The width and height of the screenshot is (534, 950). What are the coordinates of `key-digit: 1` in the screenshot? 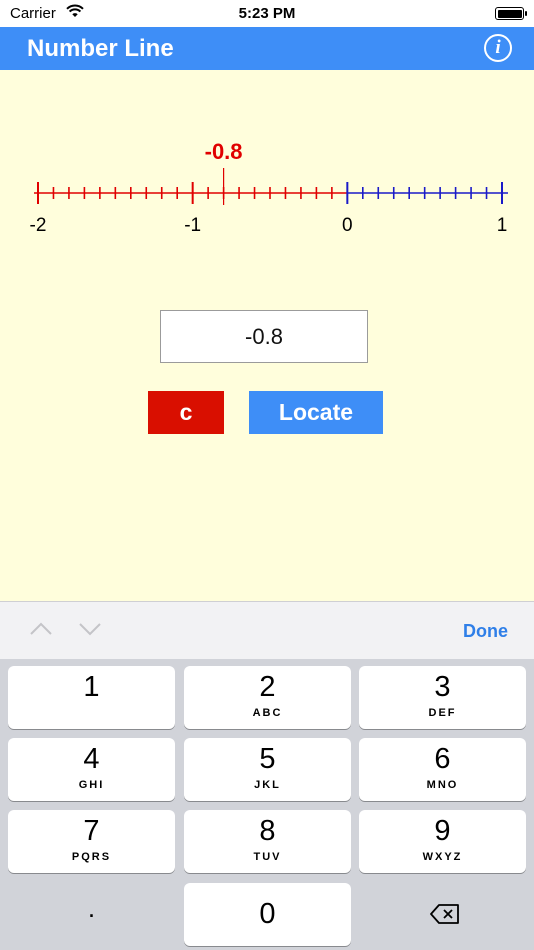 It's located at (91, 687).